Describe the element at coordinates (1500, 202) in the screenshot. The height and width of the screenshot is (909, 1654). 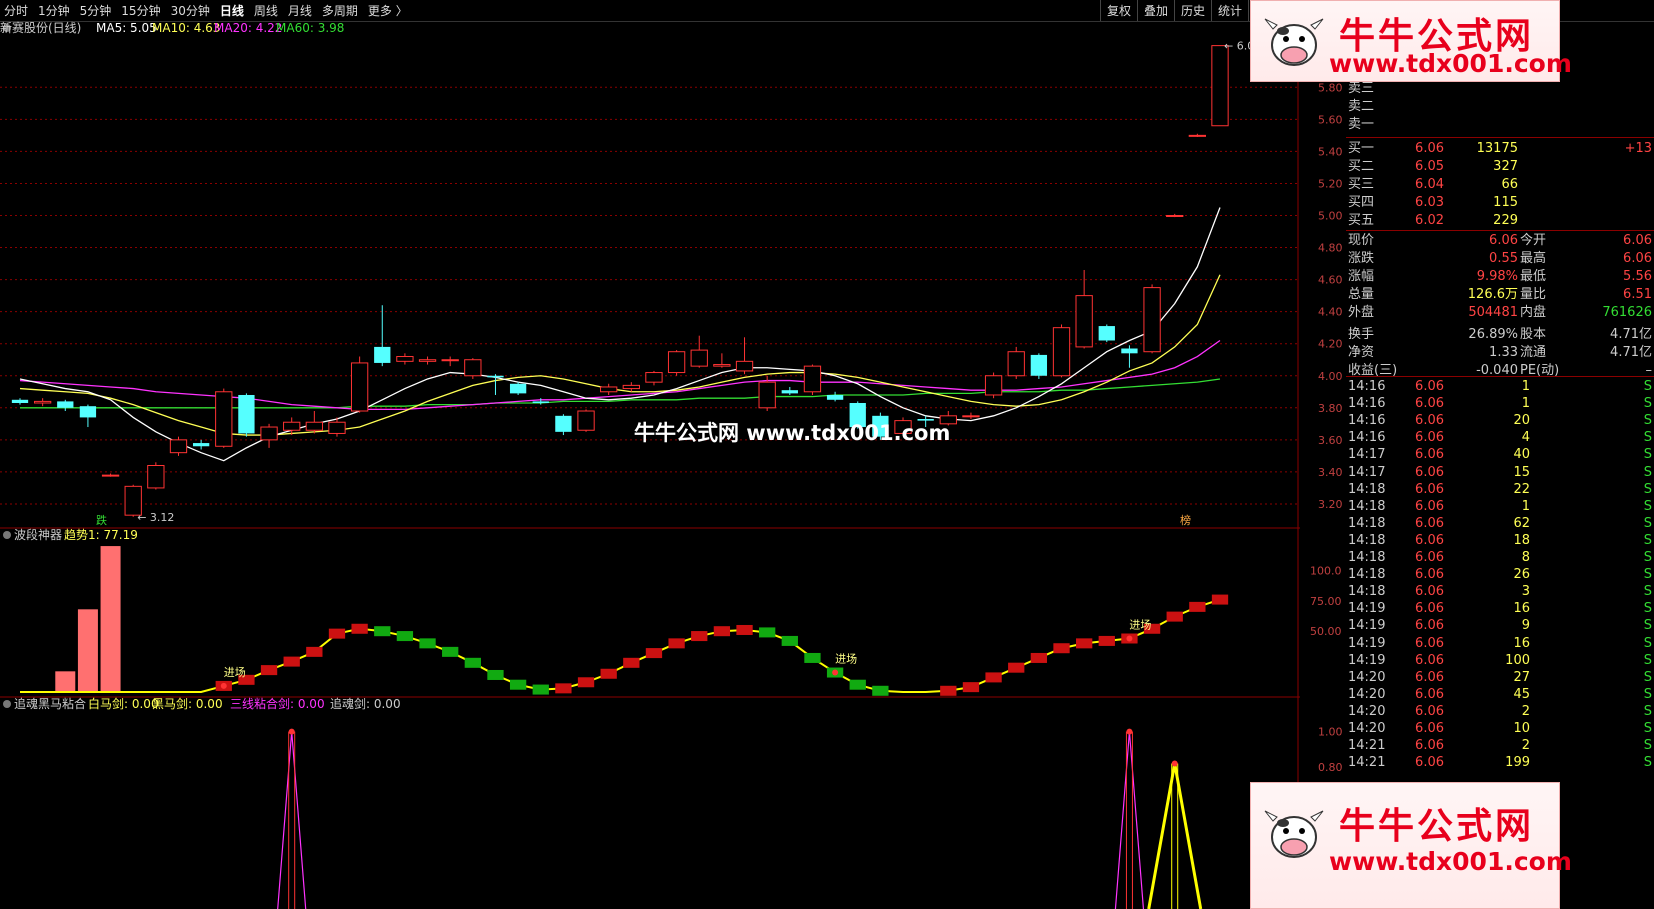
I see `buy-row: 买四 6.03 115` at that location.